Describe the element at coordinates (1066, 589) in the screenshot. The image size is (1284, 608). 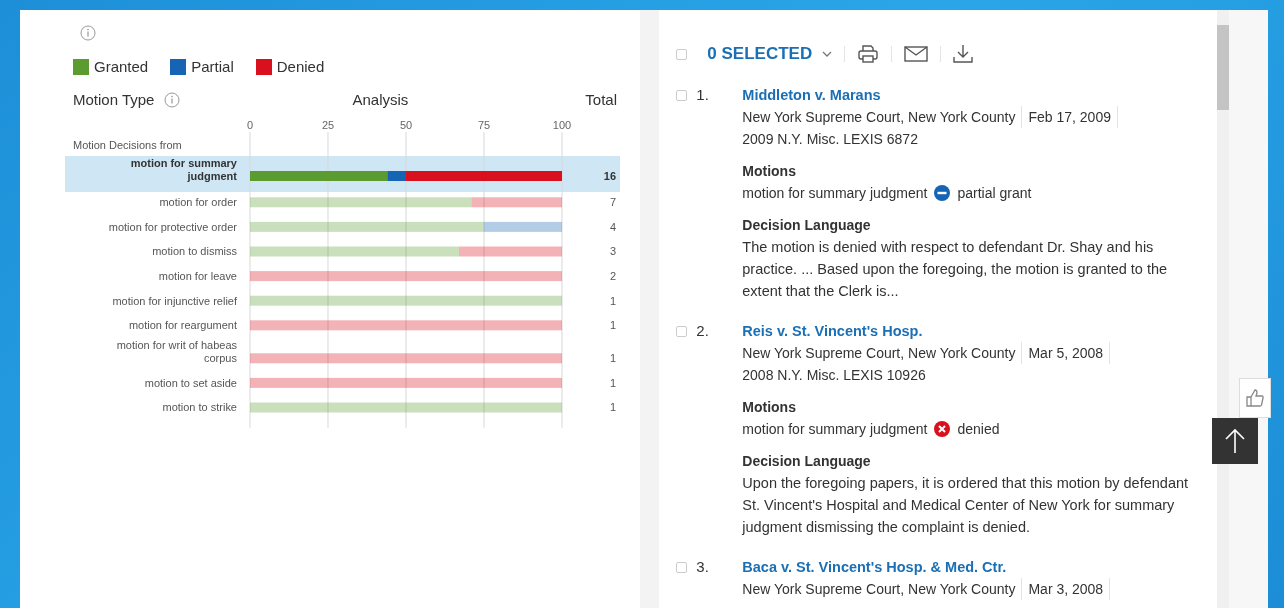
I see `decision-date: Mar 3, 2008` at that location.